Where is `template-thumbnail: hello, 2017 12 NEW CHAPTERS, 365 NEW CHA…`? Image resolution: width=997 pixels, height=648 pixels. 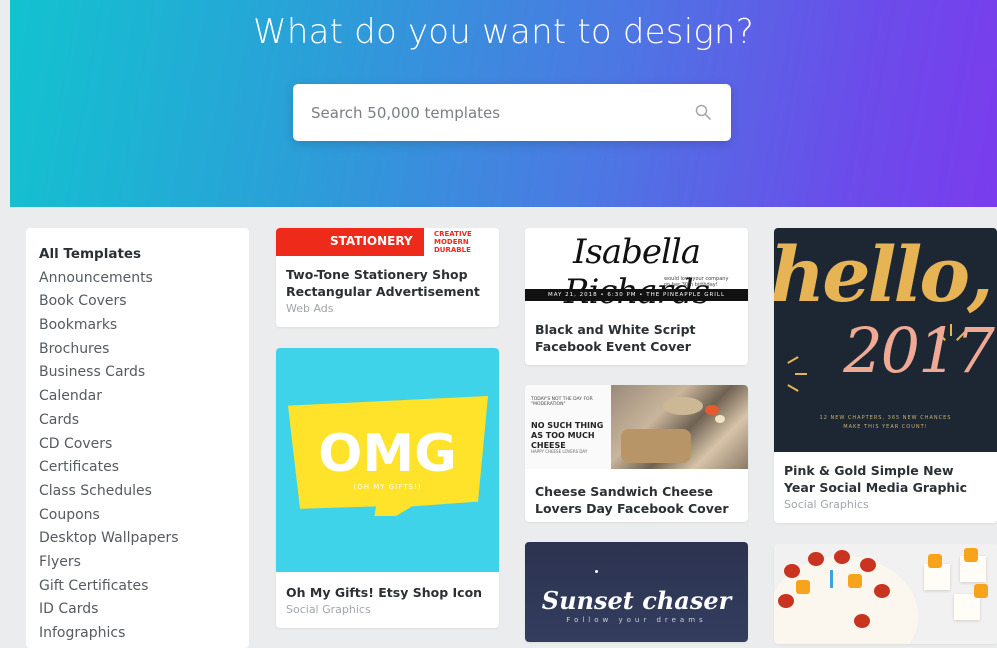 template-thumbnail: hello, 2017 12 NEW CHAPTERS, 365 NEW CHA… is located at coordinates (885, 340).